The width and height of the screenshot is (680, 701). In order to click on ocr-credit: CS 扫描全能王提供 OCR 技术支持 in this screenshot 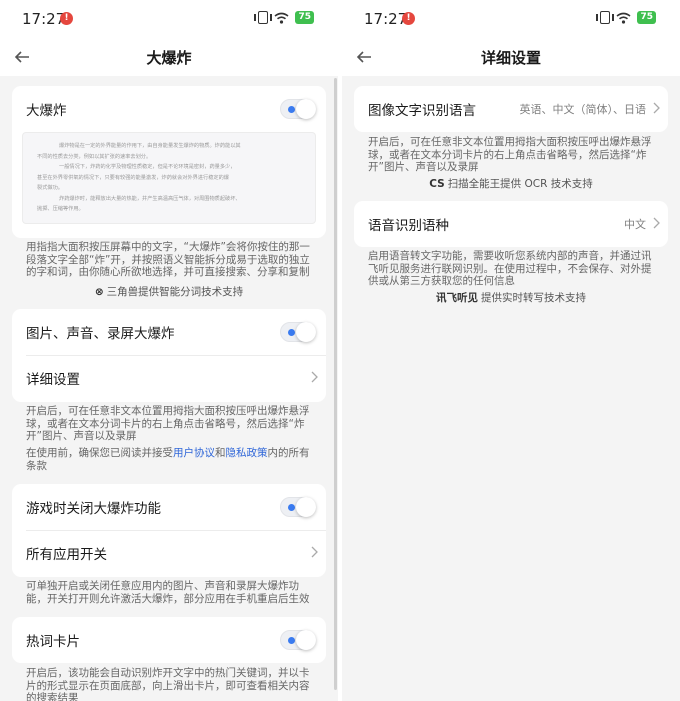, I will do `click(511, 183)`.